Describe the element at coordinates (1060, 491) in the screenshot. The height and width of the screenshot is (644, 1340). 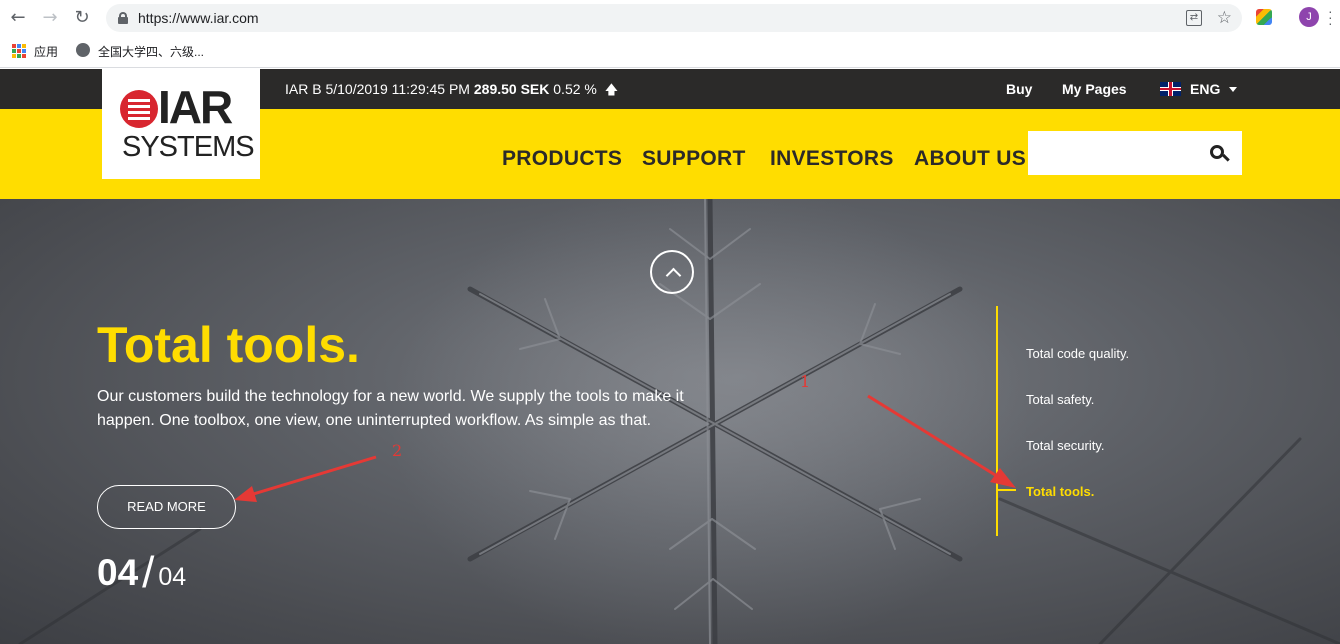
I see `slide-nav-item-active: Total tools.` at that location.